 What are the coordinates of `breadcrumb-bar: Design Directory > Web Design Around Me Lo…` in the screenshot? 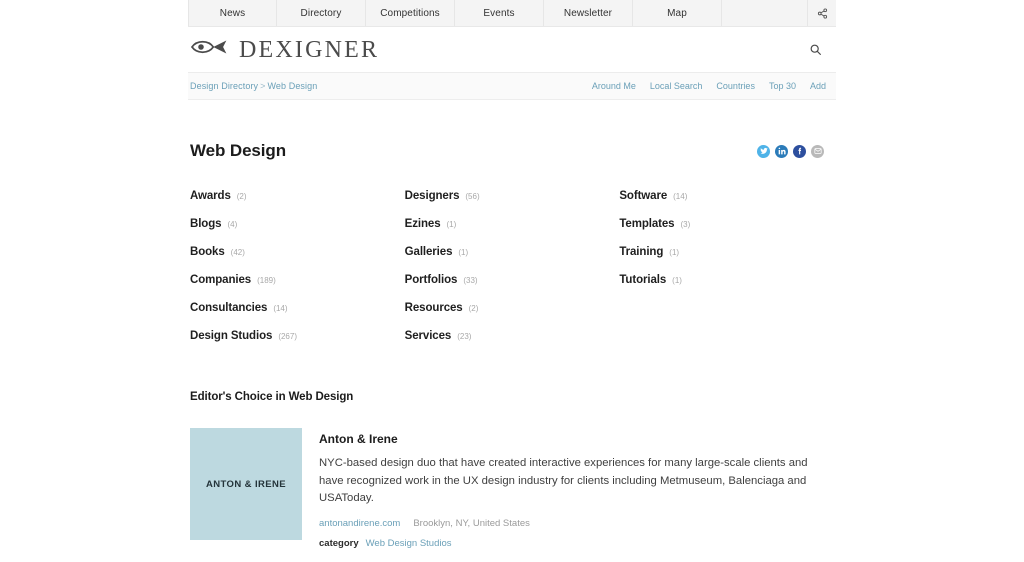 It's located at (512, 86).